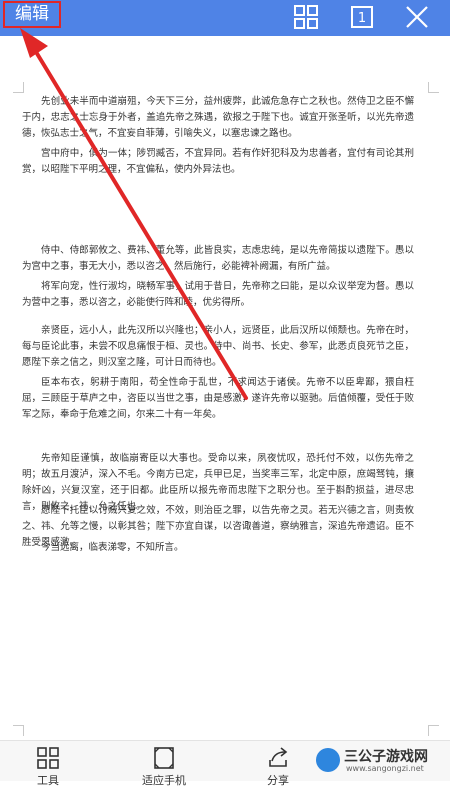  What do you see at coordinates (417, 17) in the screenshot?
I see `close-icon` at bounding box center [417, 17].